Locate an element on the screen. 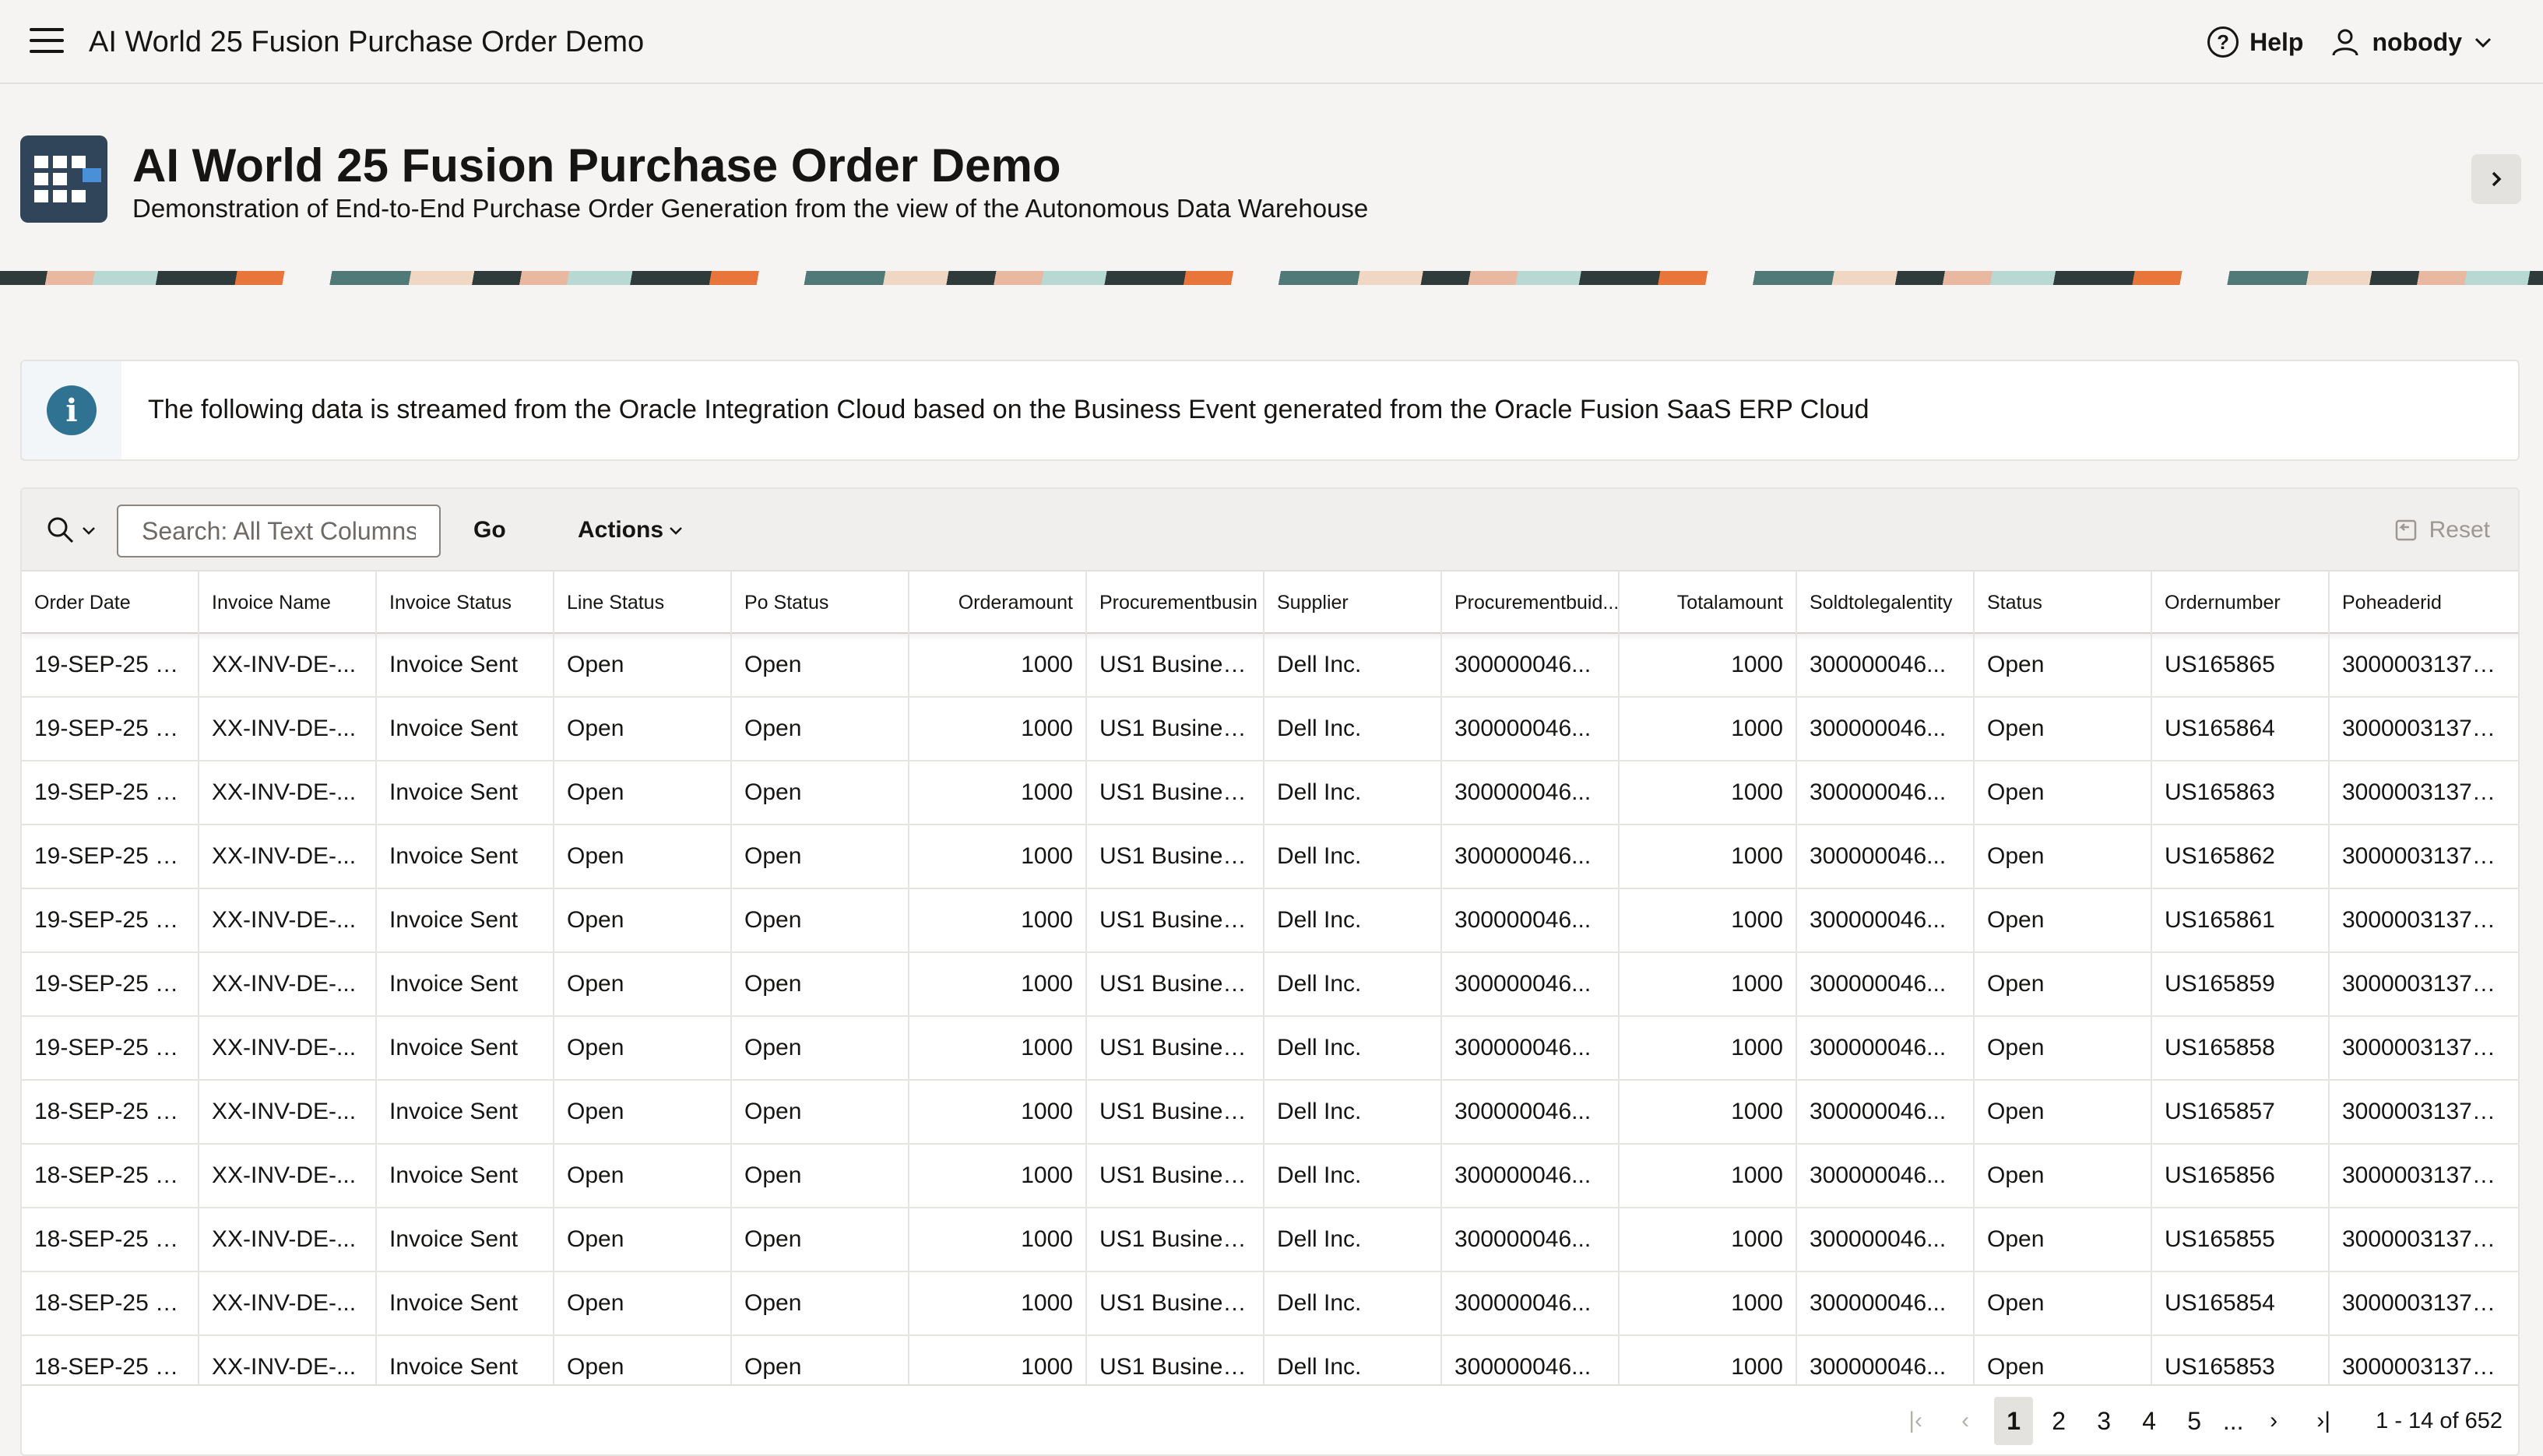  page-button-3: 3 is located at coordinates (2103, 1421).